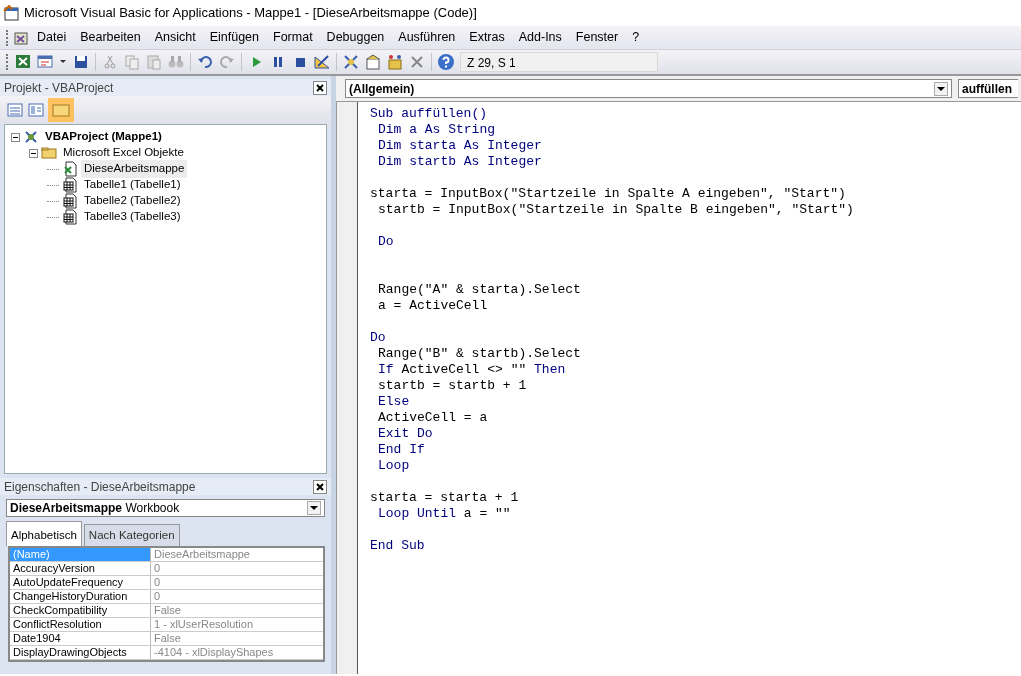  What do you see at coordinates (80, 597) in the screenshot?
I see `property-name: ChangeHistoryDuration` at bounding box center [80, 597].